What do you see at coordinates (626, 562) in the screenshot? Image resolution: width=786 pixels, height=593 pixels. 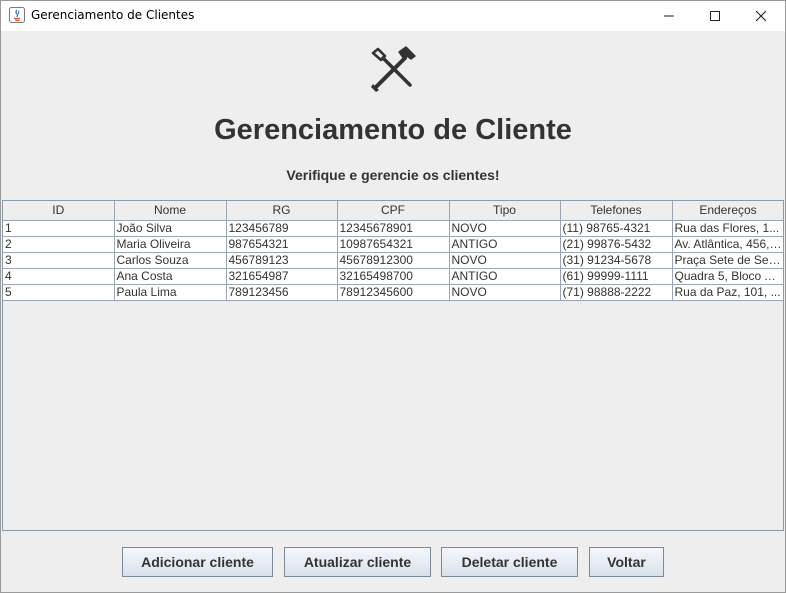 I see `back-button: Voltar` at bounding box center [626, 562].